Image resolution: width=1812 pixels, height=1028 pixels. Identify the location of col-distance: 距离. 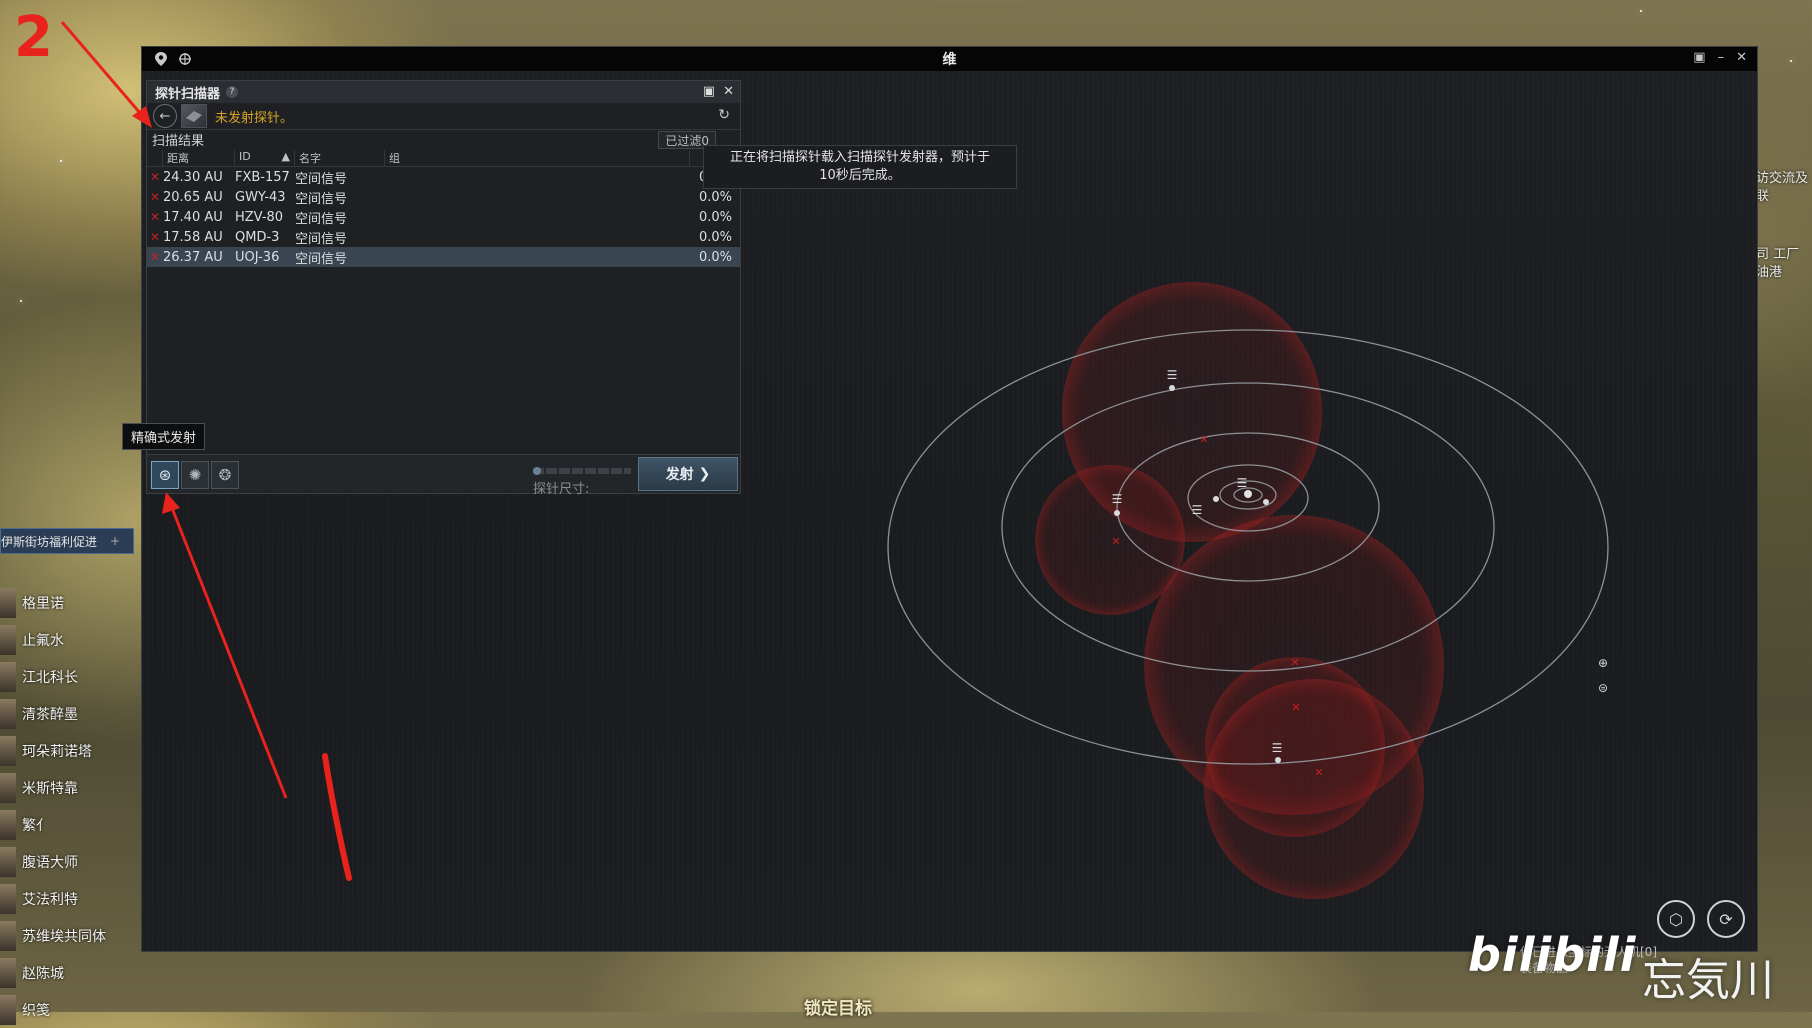
(199, 158).